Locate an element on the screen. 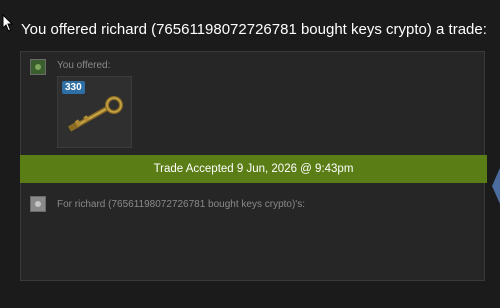  offered-item-tile: 330 is located at coordinates (94, 112).